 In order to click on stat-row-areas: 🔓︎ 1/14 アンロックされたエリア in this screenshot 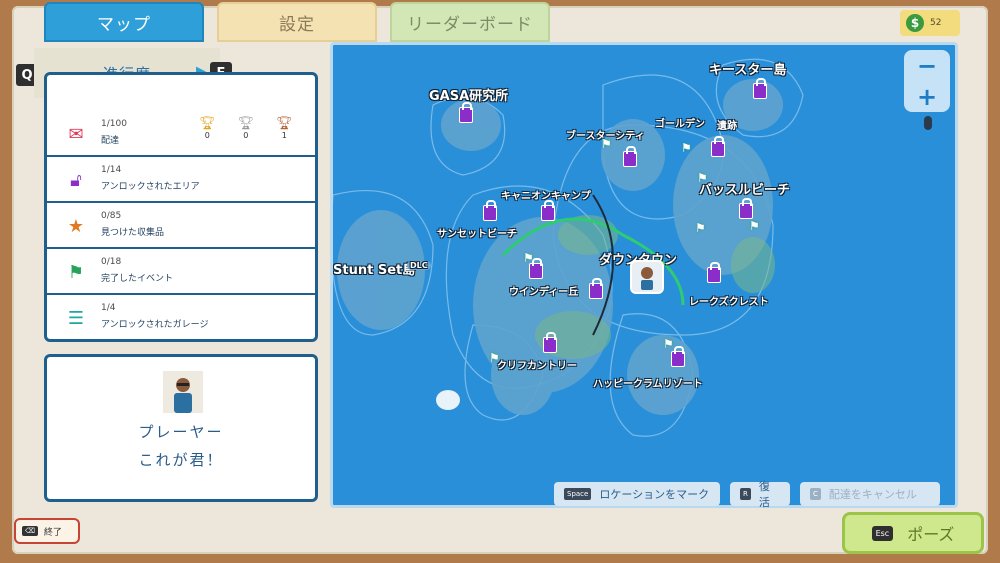, I will do `click(181, 180)`.